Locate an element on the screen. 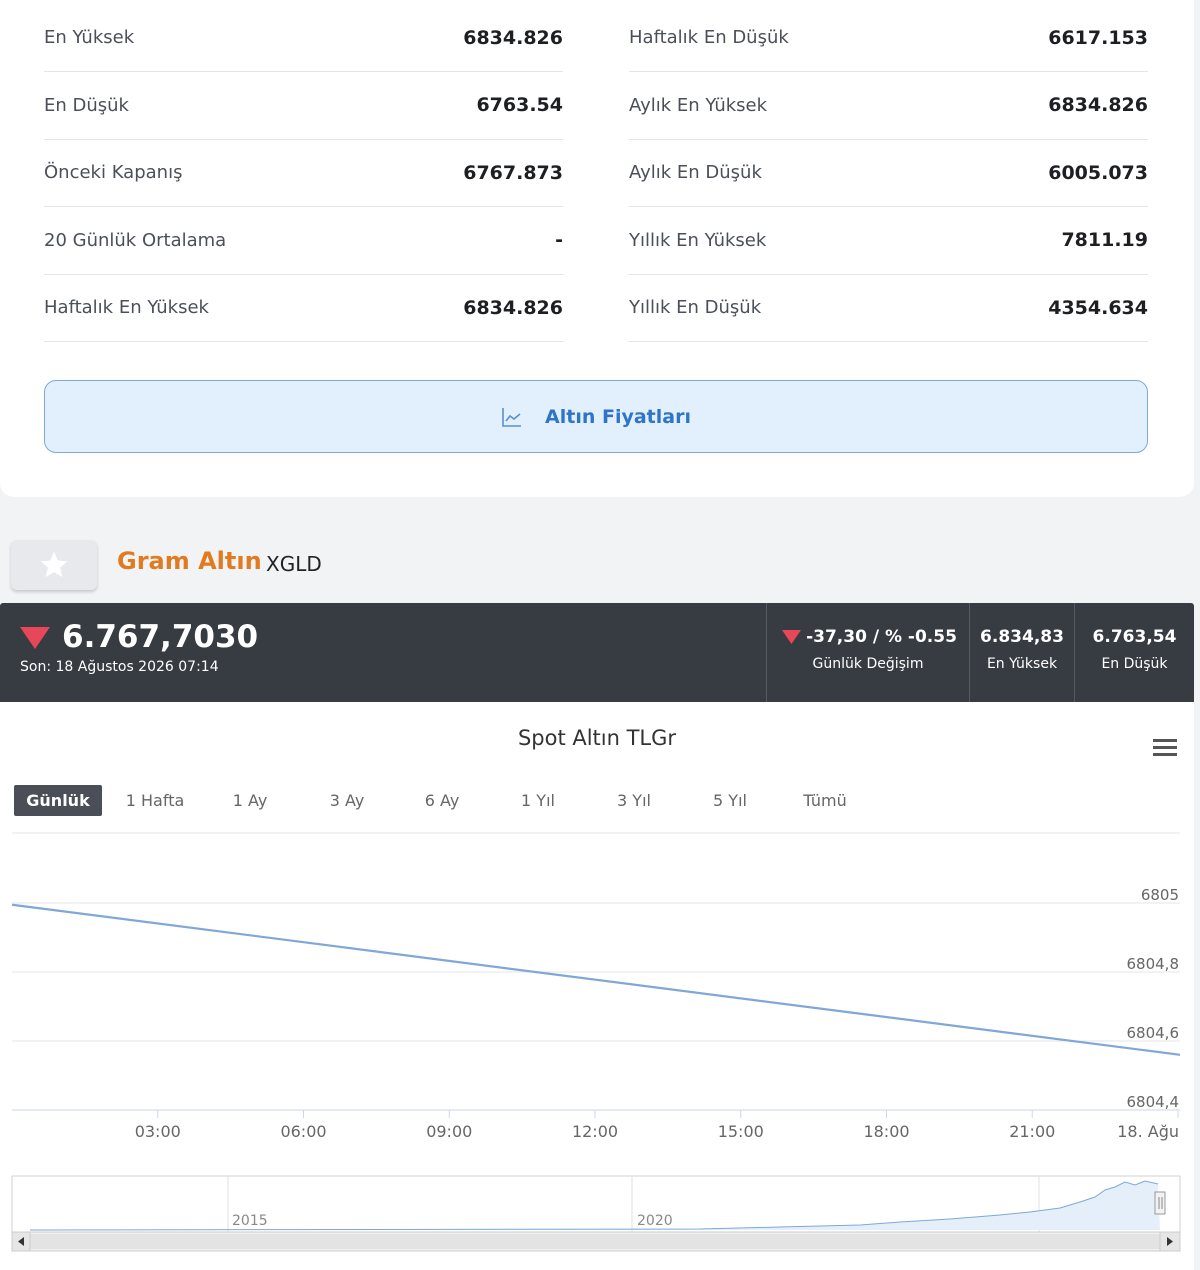  y-tick-label: 6805 is located at coordinates (1160, 895).